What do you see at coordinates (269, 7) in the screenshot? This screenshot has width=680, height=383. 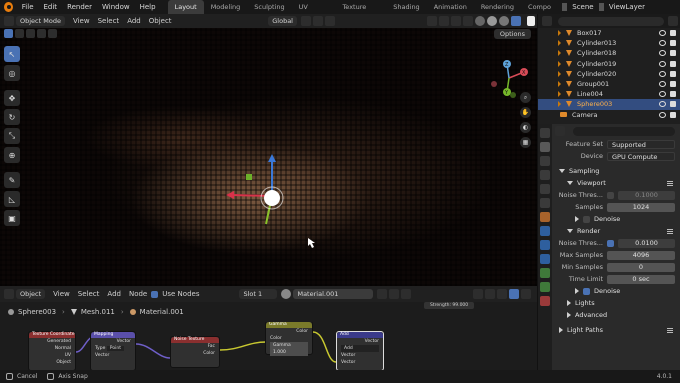 I see `tab-sculpting: Sculpting` at bounding box center [269, 7].